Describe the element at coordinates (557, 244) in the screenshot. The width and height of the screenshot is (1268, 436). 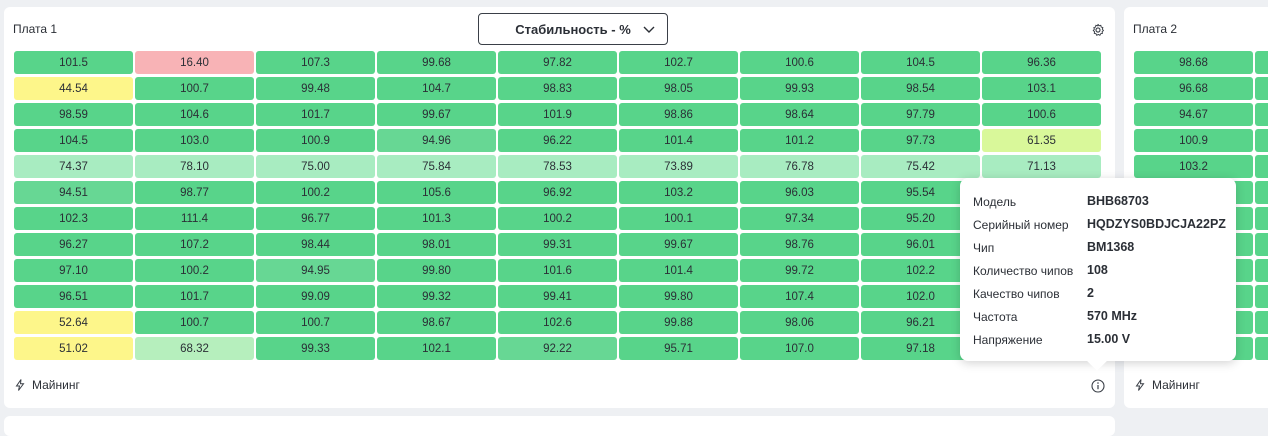
I see `chip-cell: 99.31` at that location.